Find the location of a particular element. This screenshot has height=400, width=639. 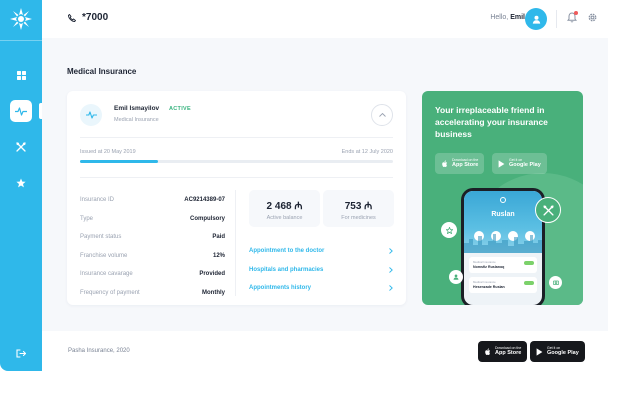

camera-badge is located at coordinates (555, 282).